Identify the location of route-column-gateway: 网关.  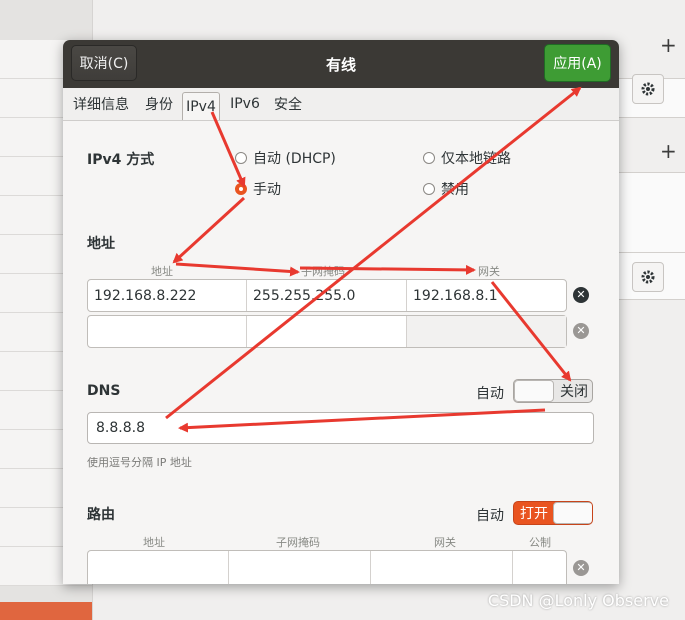
(445, 542).